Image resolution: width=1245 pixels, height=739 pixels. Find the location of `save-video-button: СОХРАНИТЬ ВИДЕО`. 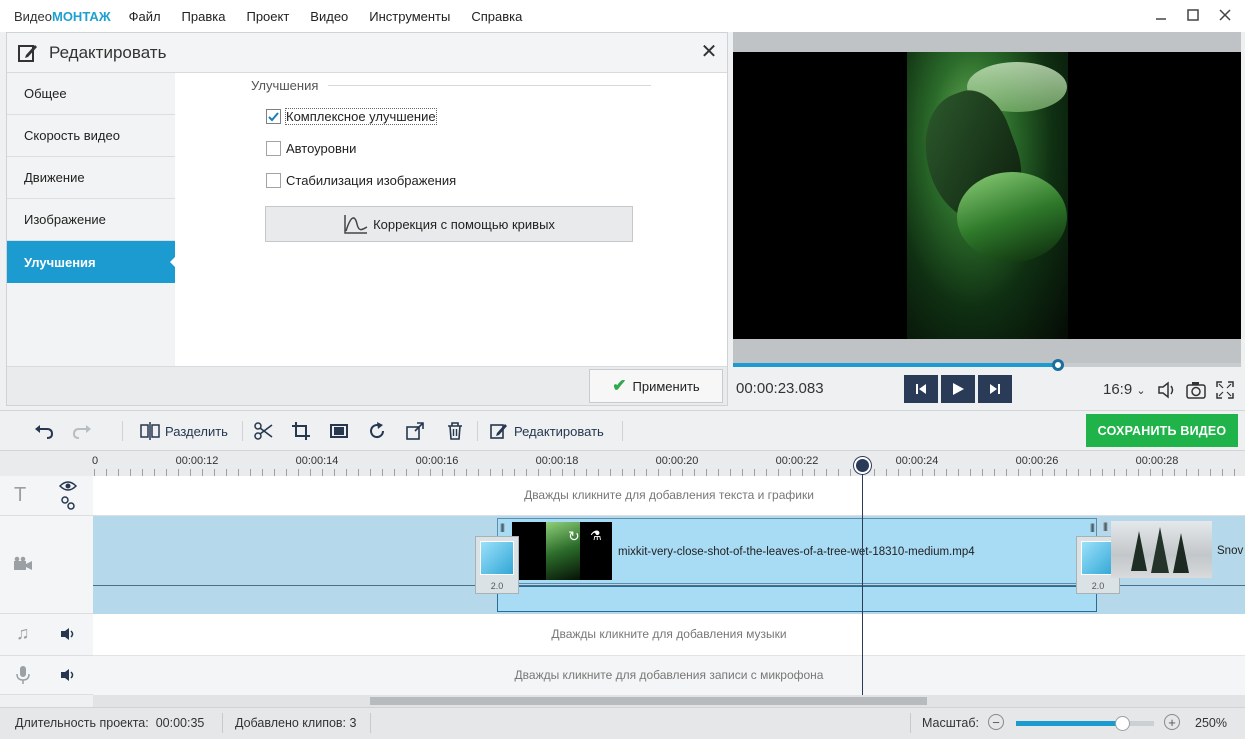

save-video-button: СОХРАНИТЬ ВИДЕО is located at coordinates (1162, 430).